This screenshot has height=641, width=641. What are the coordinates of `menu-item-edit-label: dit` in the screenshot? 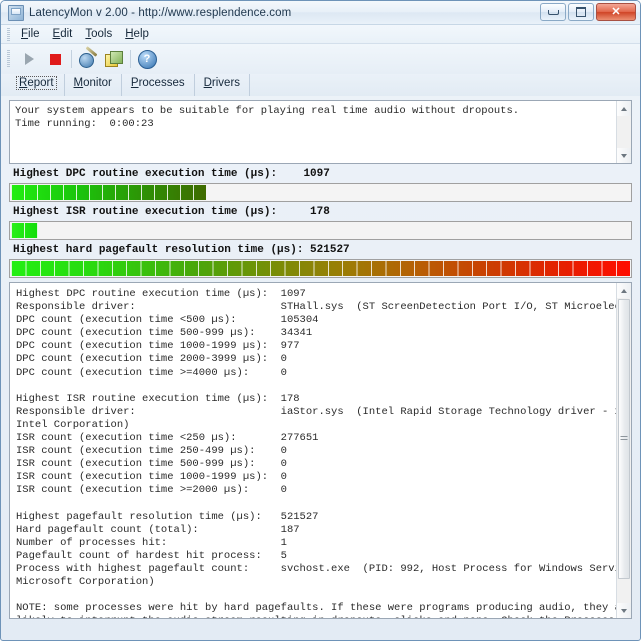 It's located at (66, 34).